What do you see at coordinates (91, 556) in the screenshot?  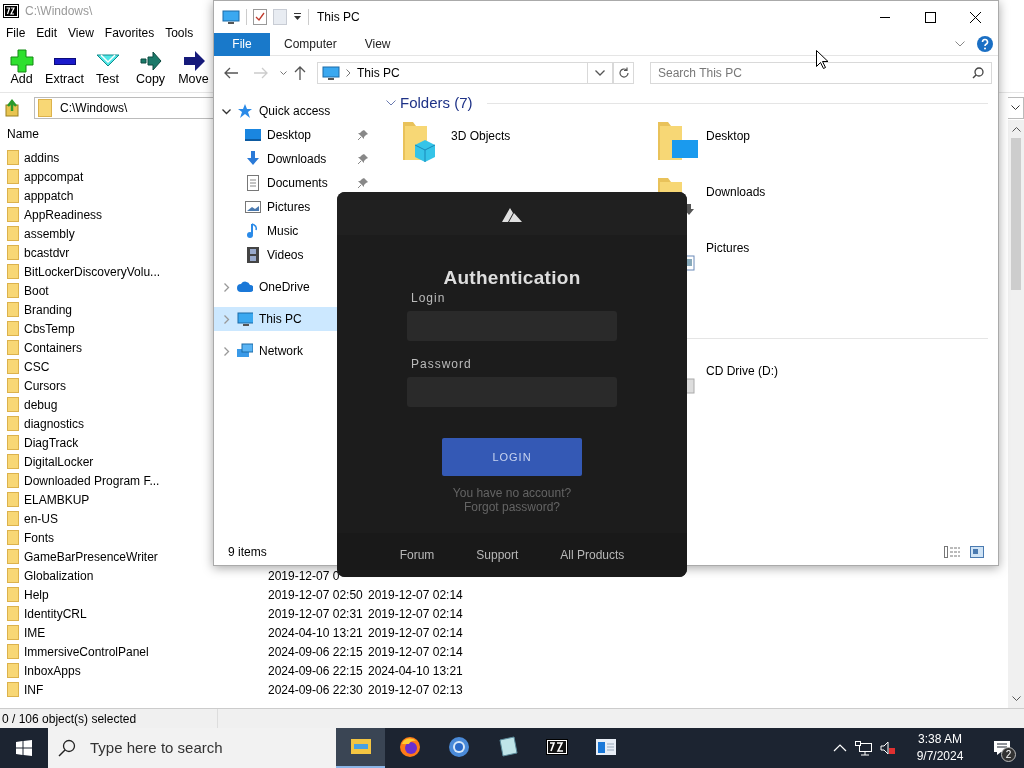 I see `file-name: GameBarPresenceWriter` at bounding box center [91, 556].